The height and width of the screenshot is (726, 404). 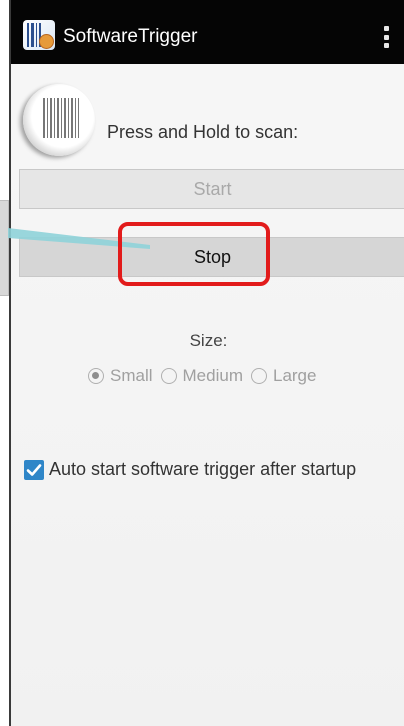 I want to click on callout-tab, so click(x=4, y=248).